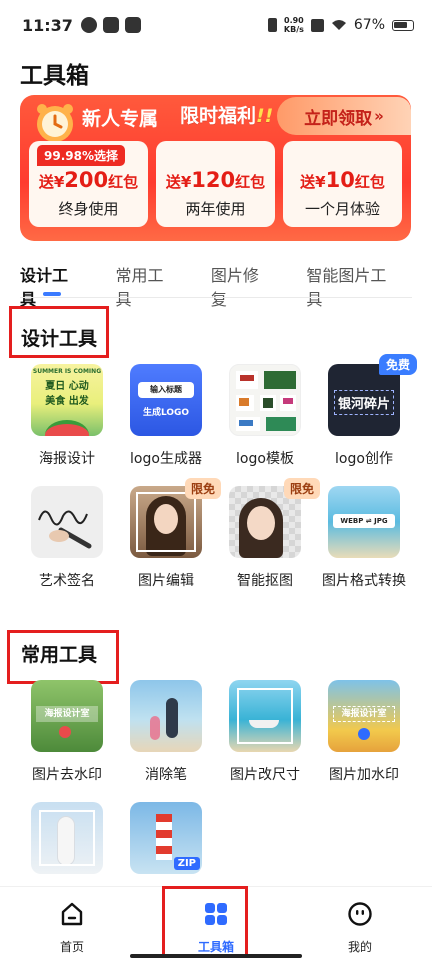 This screenshot has height=964, width=432. Describe the element at coordinates (81, 155) in the screenshot. I see `coupon-tag: 99.98%选择` at that location.